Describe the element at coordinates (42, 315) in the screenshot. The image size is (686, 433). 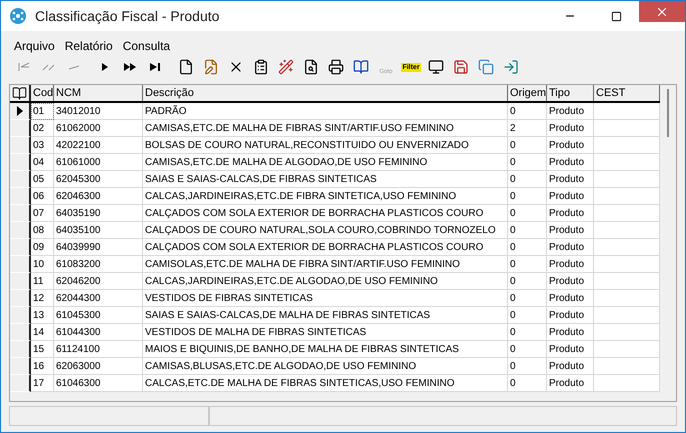
I see `table-cell: 13` at that location.